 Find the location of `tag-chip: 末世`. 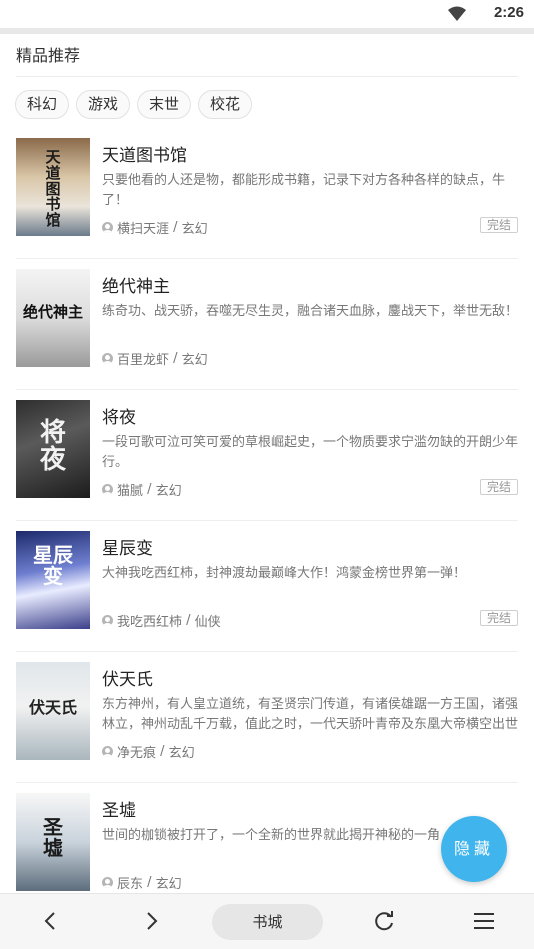

tag-chip: 末世 is located at coordinates (164, 104).